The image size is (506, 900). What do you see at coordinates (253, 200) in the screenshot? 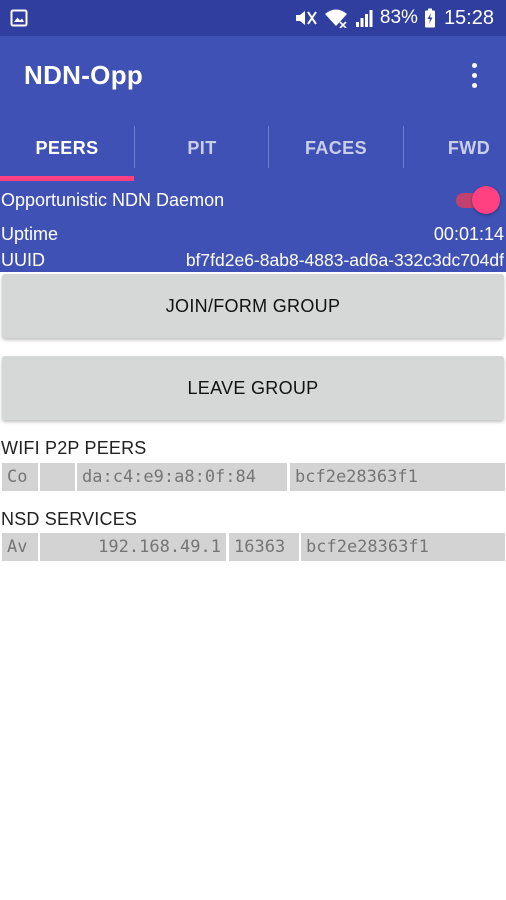
I see `daemon-row: Opportunistic NDN Daemon` at bounding box center [253, 200].